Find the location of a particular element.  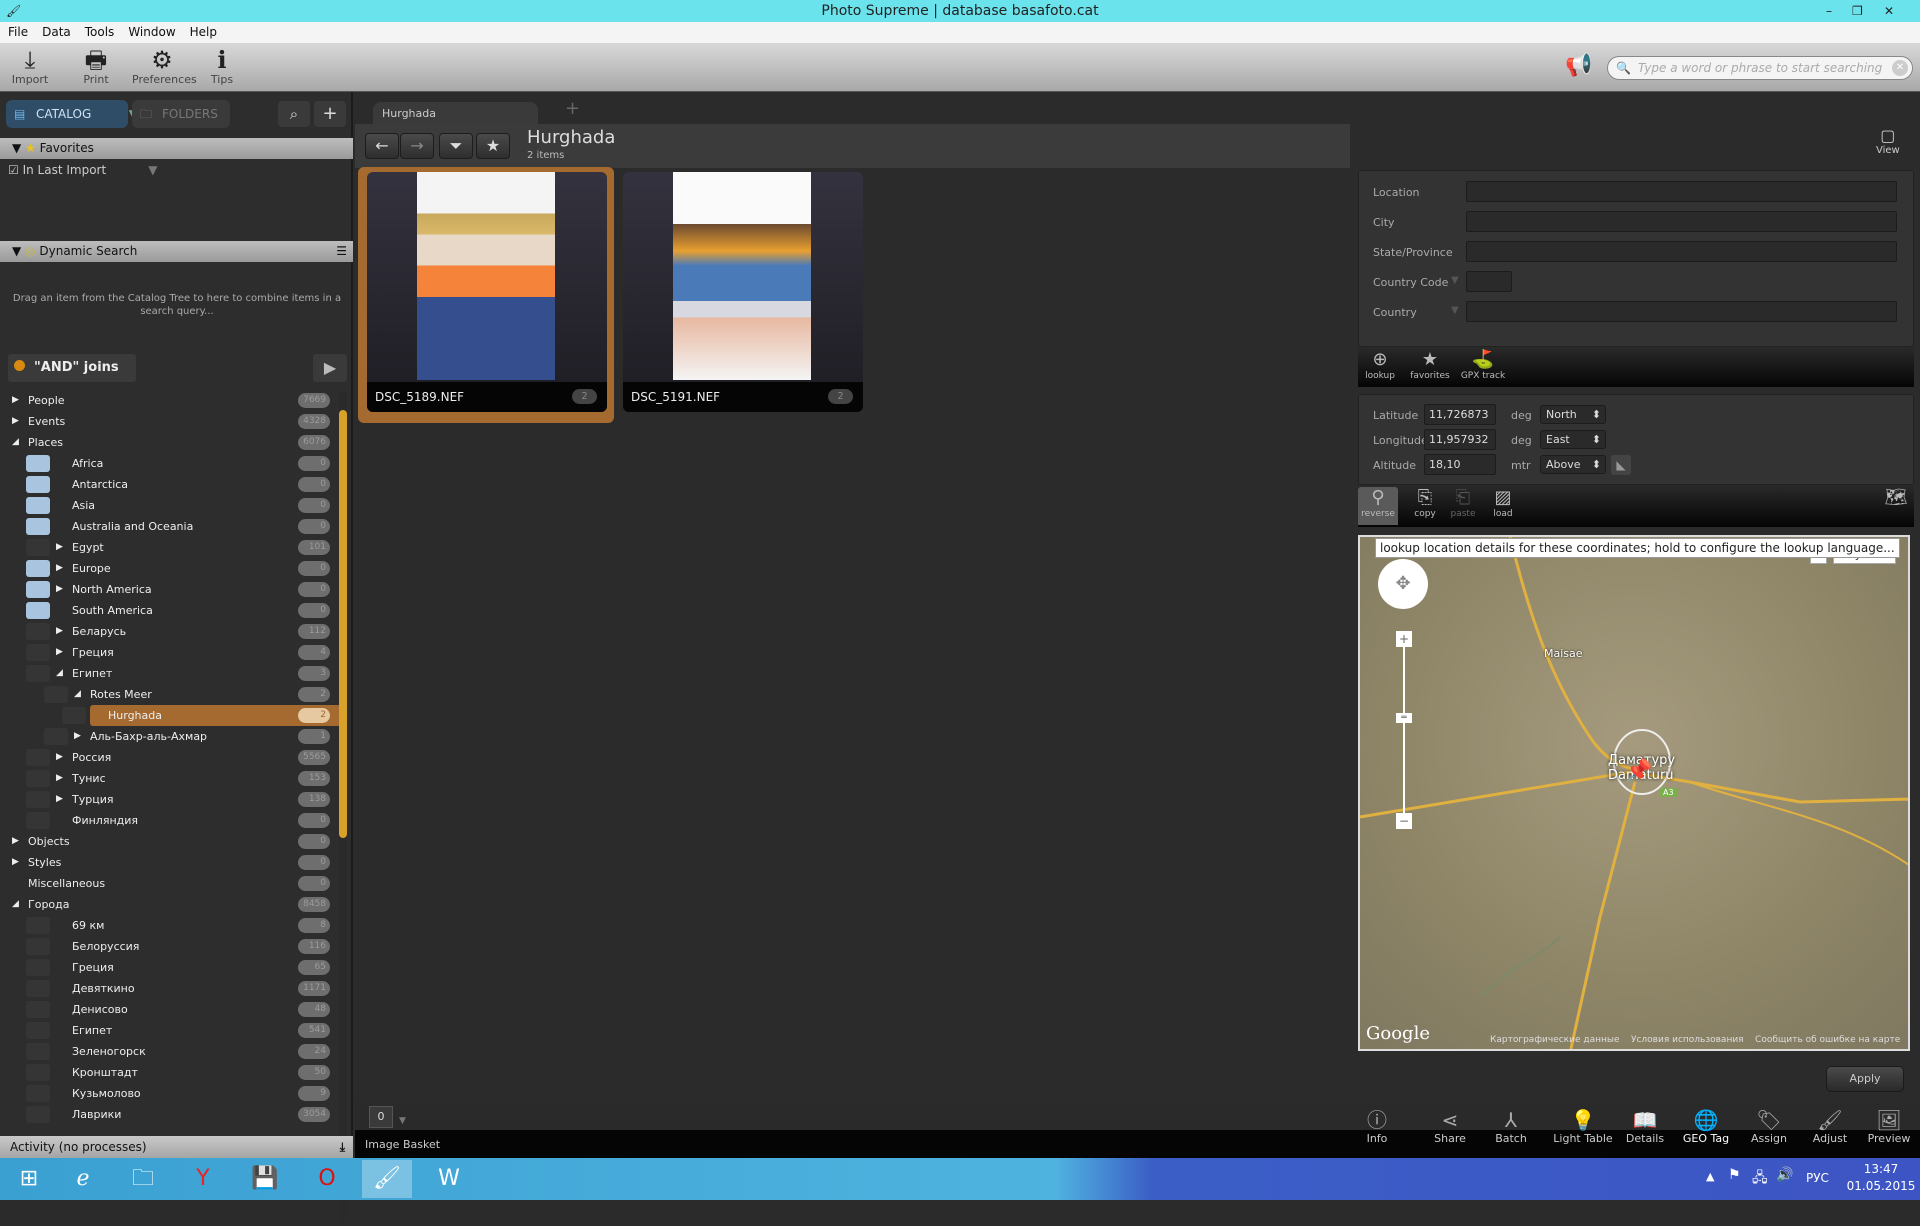

terms-link: Условия использования is located at coordinates (1687, 1040).